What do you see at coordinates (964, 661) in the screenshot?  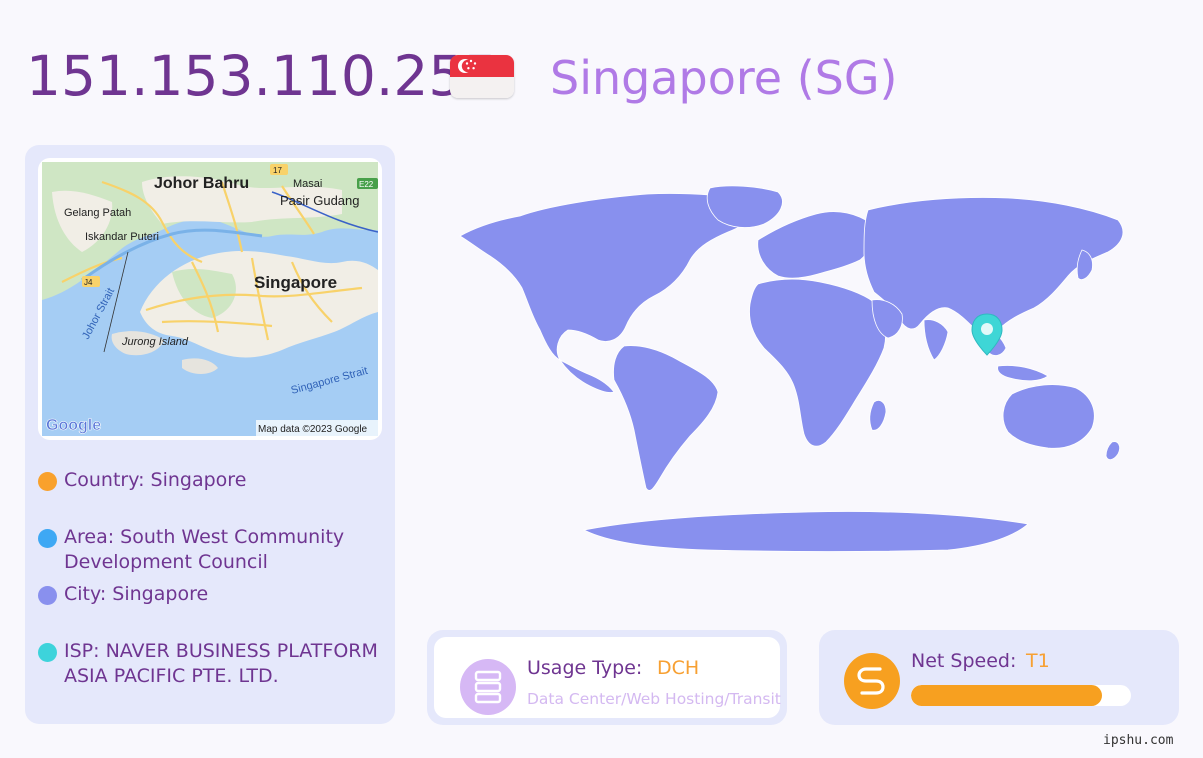 I see `net-speed-label: Net Speed:` at bounding box center [964, 661].